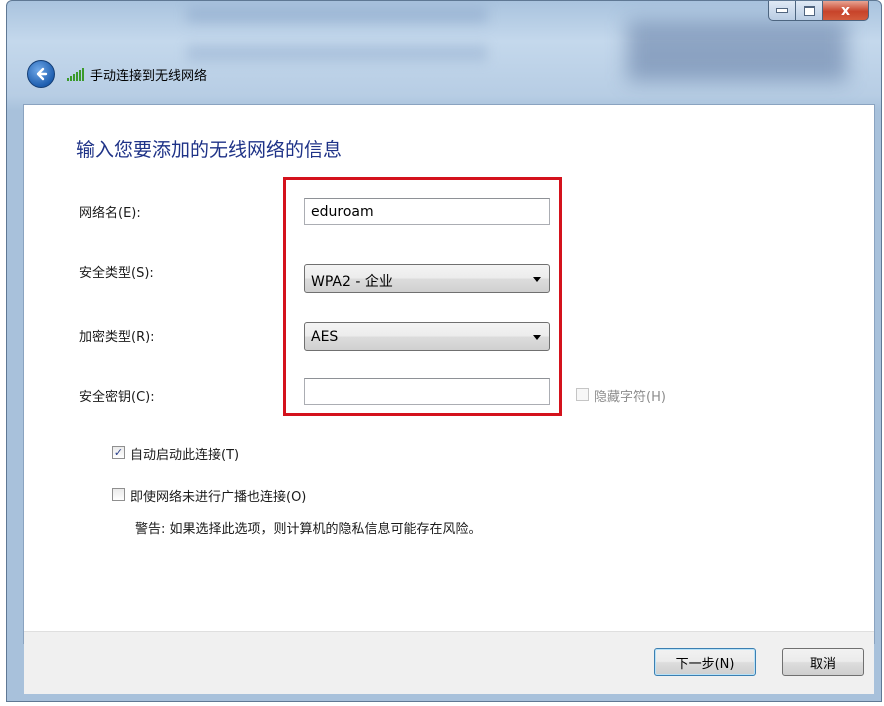 Image resolution: width=884 pixels, height=706 pixels. What do you see at coordinates (116, 273) in the screenshot?
I see `security-type-label: 安全类型(S):` at bounding box center [116, 273].